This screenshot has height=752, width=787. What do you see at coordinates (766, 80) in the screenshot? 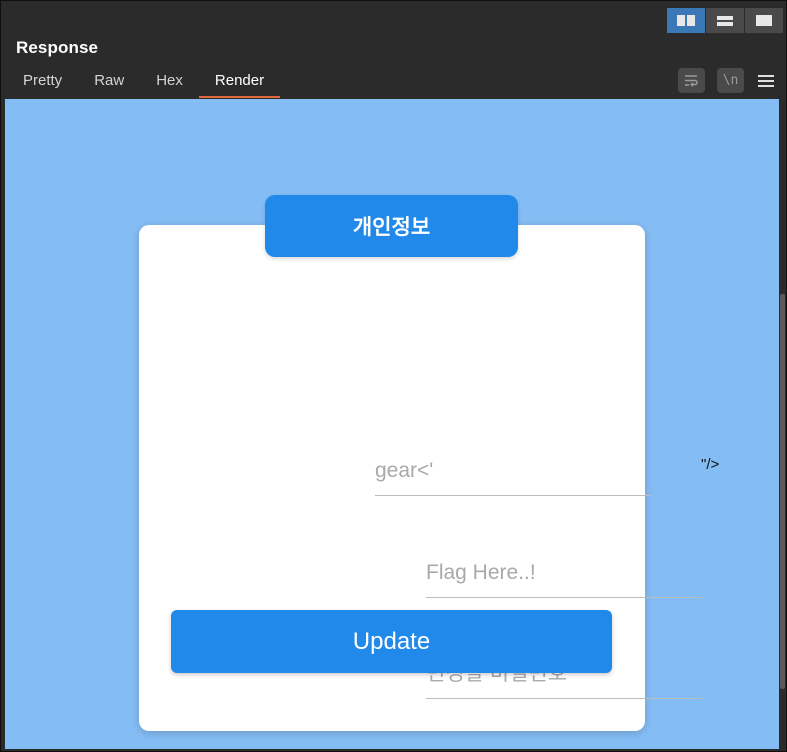
I see `hamburger-menu-icon` at bounding box center [766, 80].